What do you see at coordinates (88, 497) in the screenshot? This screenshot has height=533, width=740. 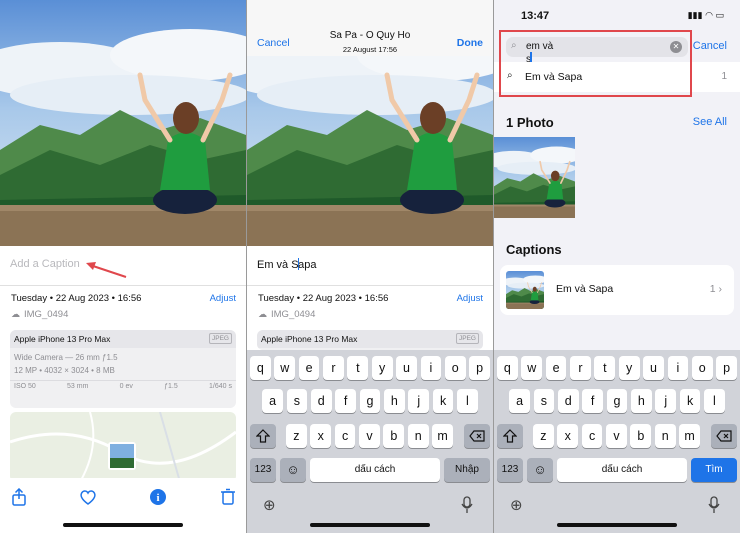 I see `heart-icon` at bounding box center [88, 497].